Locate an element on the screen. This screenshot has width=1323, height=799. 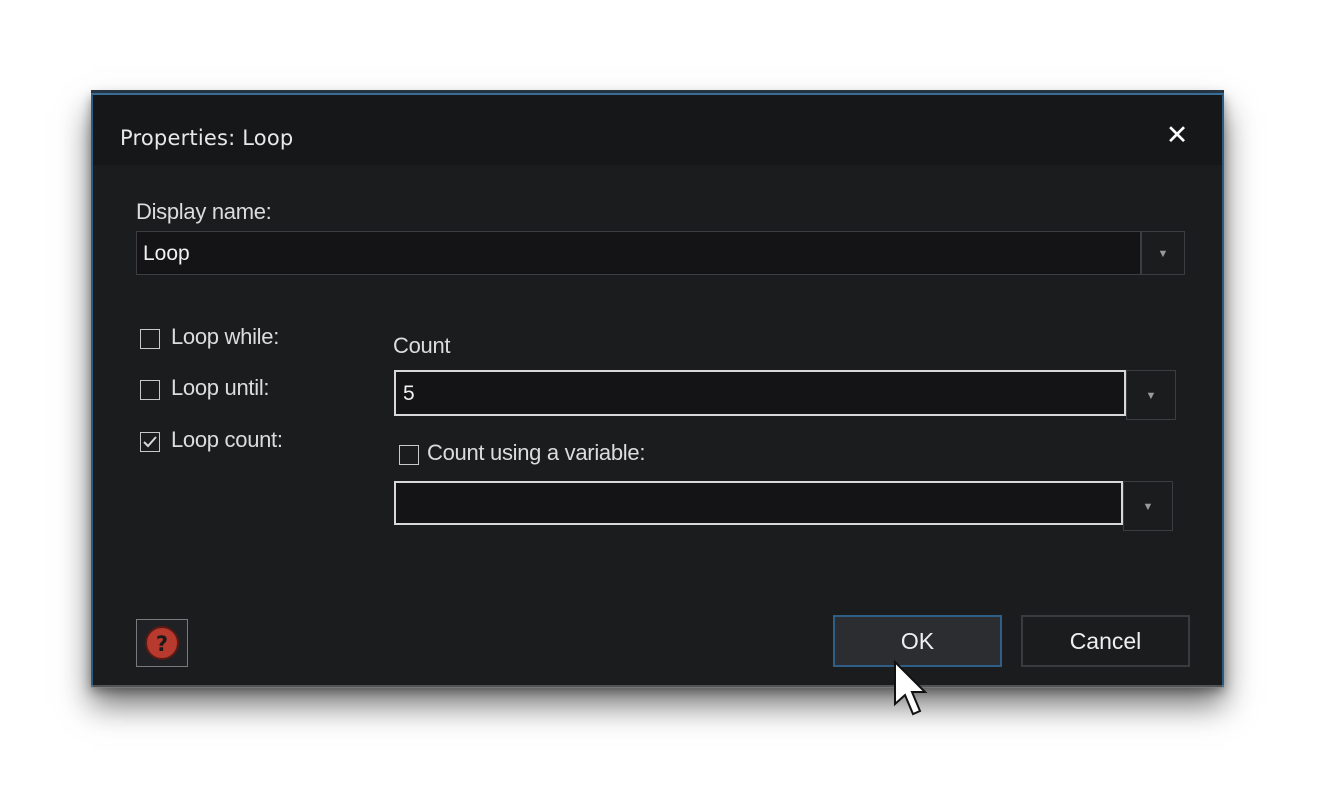
loop-while-label: Loop while: is located at coordinates (225, 337).